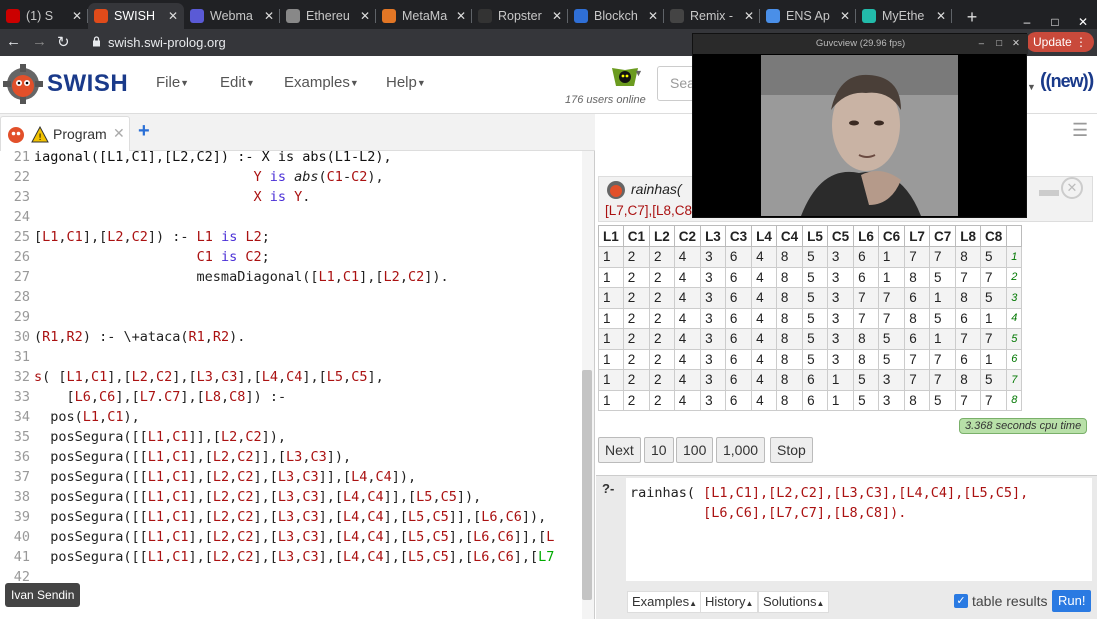 The height and width of the screenshot is (619, 1097). What do you see at coordinates (160, 397) in the screenshot?
I see `code-text: [L6,C6],[L7.C7],[L8,C8]) :-` at bounding box center [160, 397].